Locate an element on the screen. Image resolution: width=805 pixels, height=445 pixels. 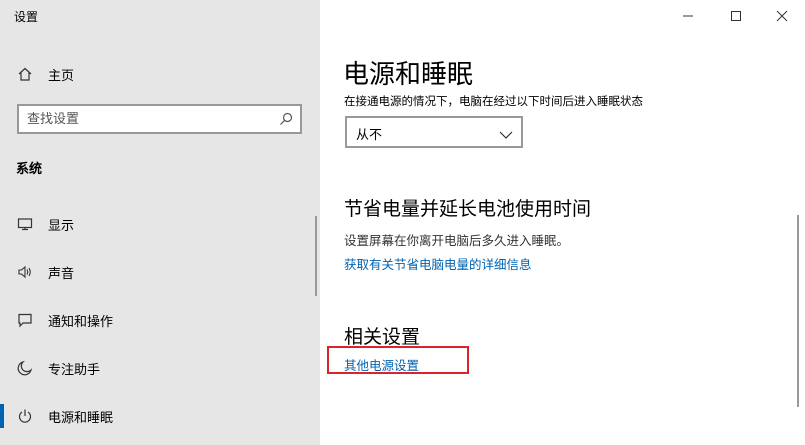
monitor-icon is located at coordinates (25, 224).